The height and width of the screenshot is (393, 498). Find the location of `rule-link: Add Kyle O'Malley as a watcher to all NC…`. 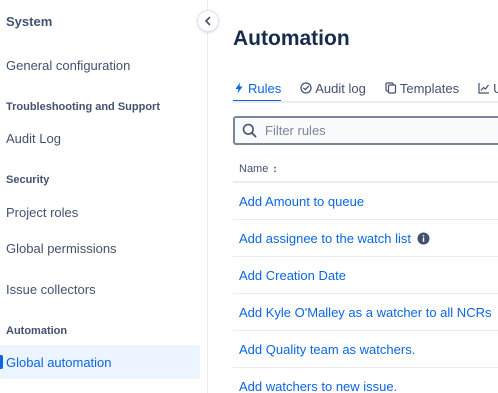

rule-link: Add Kyle O'Malley as a watcher to all NC… is located at coordinates (365, 312).